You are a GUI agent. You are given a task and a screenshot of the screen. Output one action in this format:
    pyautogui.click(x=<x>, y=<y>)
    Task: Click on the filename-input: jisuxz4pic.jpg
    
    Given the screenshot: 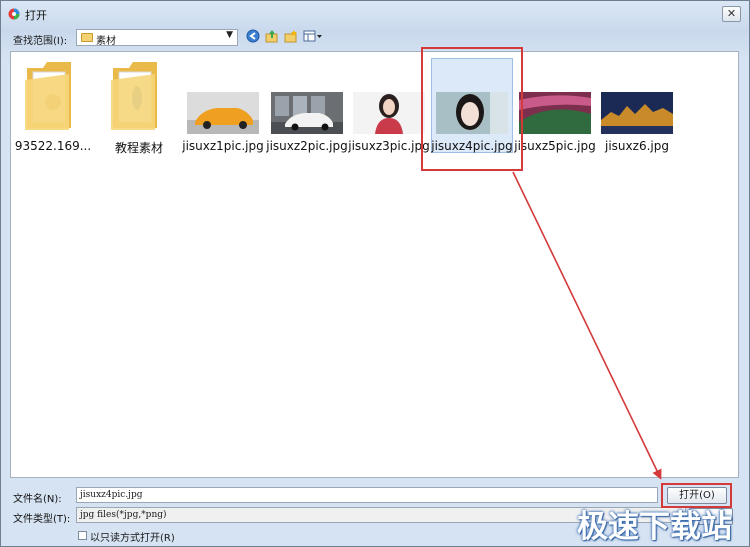 What is the action you would take?
    pyautogui.click(x=367, y=495)
    